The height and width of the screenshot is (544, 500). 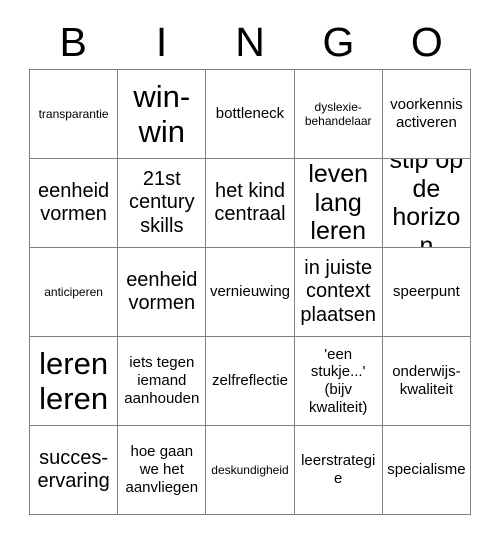 I want to click on bingo-cell-text: het kind centraal, so click(x=250, y=202).